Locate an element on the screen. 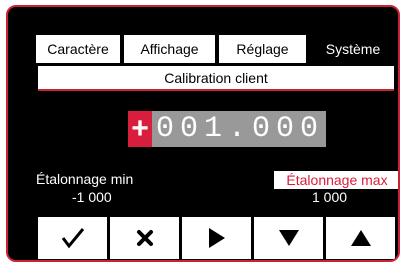  tab-caractere: Caractère is located at coordinates (78, 49).